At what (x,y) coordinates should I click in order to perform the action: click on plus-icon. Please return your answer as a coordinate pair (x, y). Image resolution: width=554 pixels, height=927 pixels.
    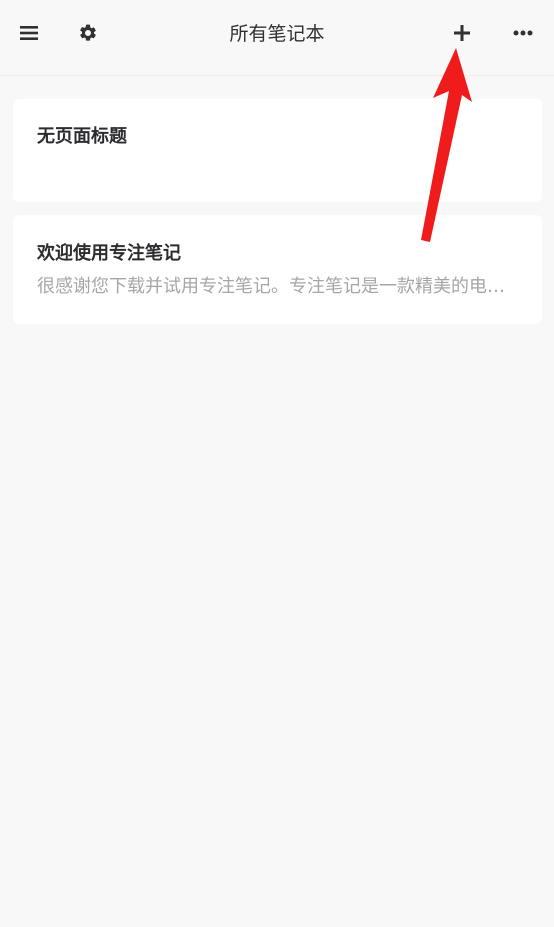
    Looking at the image, I should click on (462, 33).